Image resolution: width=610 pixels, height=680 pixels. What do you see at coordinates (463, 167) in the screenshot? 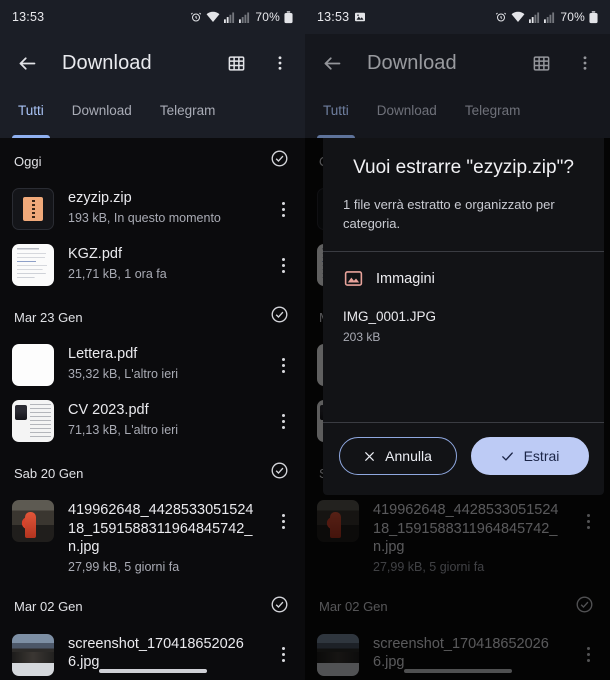
I see `dialog-title: Vuoi estrarre "ezyzip.zip"?` at bounding box center [463, 167].